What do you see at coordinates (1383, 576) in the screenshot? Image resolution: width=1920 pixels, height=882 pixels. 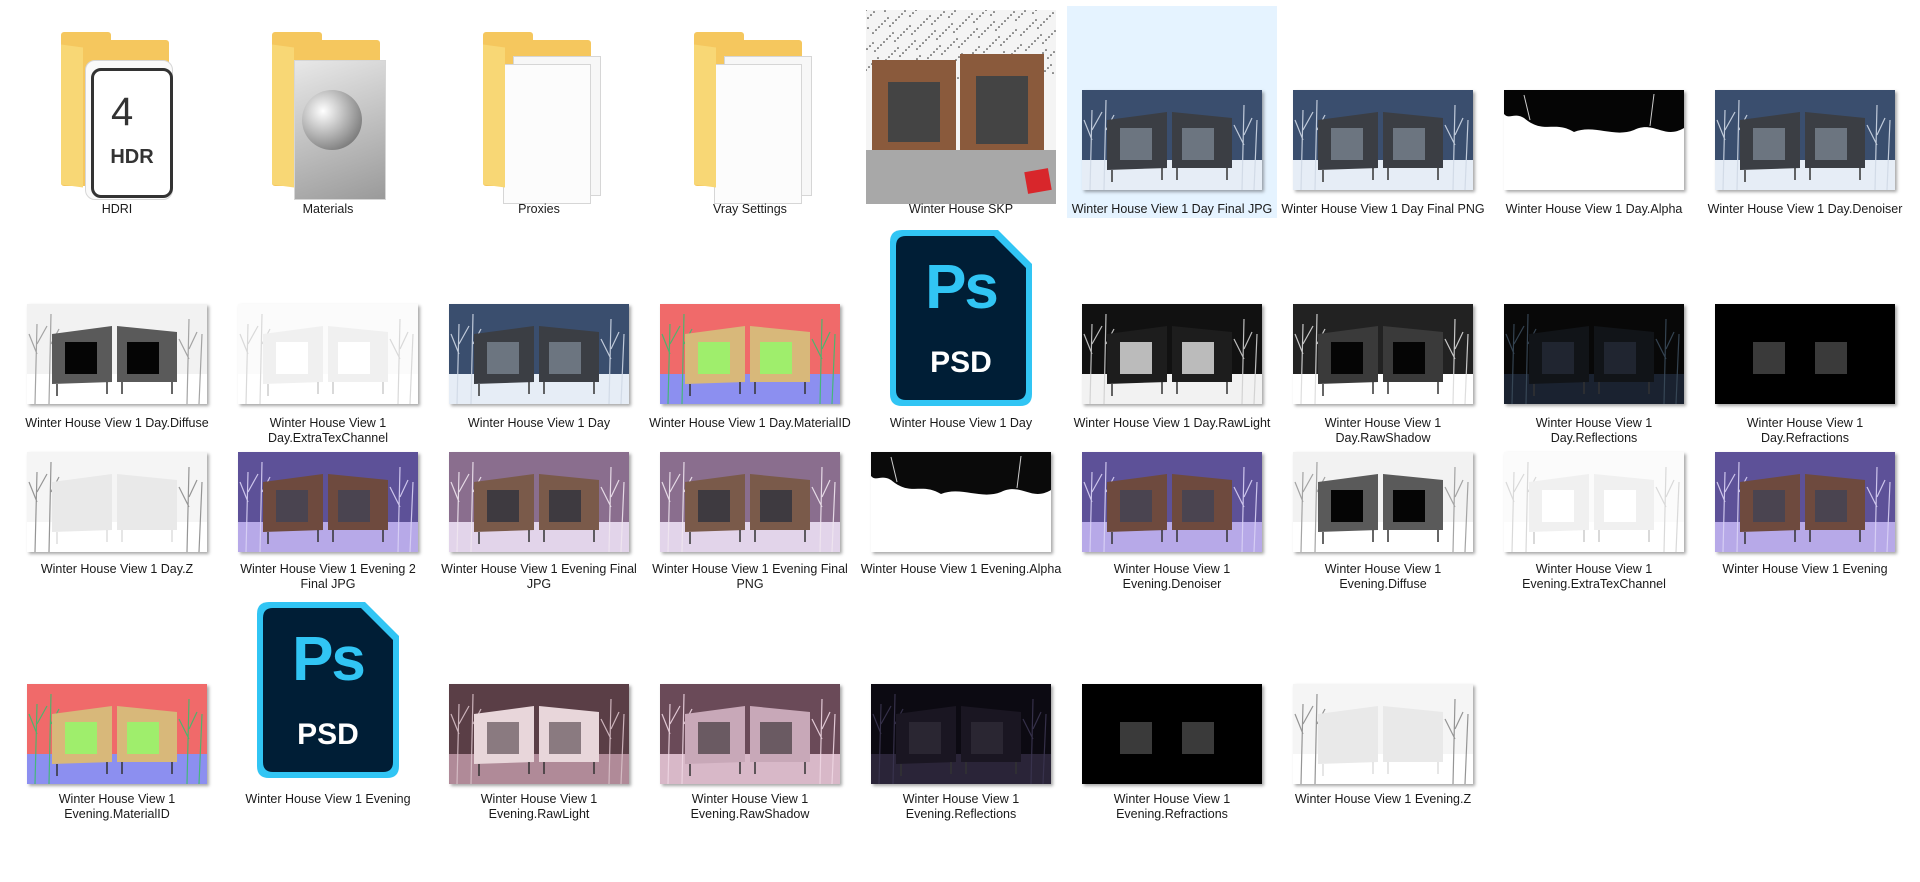 I see `file-name: Winter House View 1 Evening.Diffuse` at bounding box center [1383, 576].